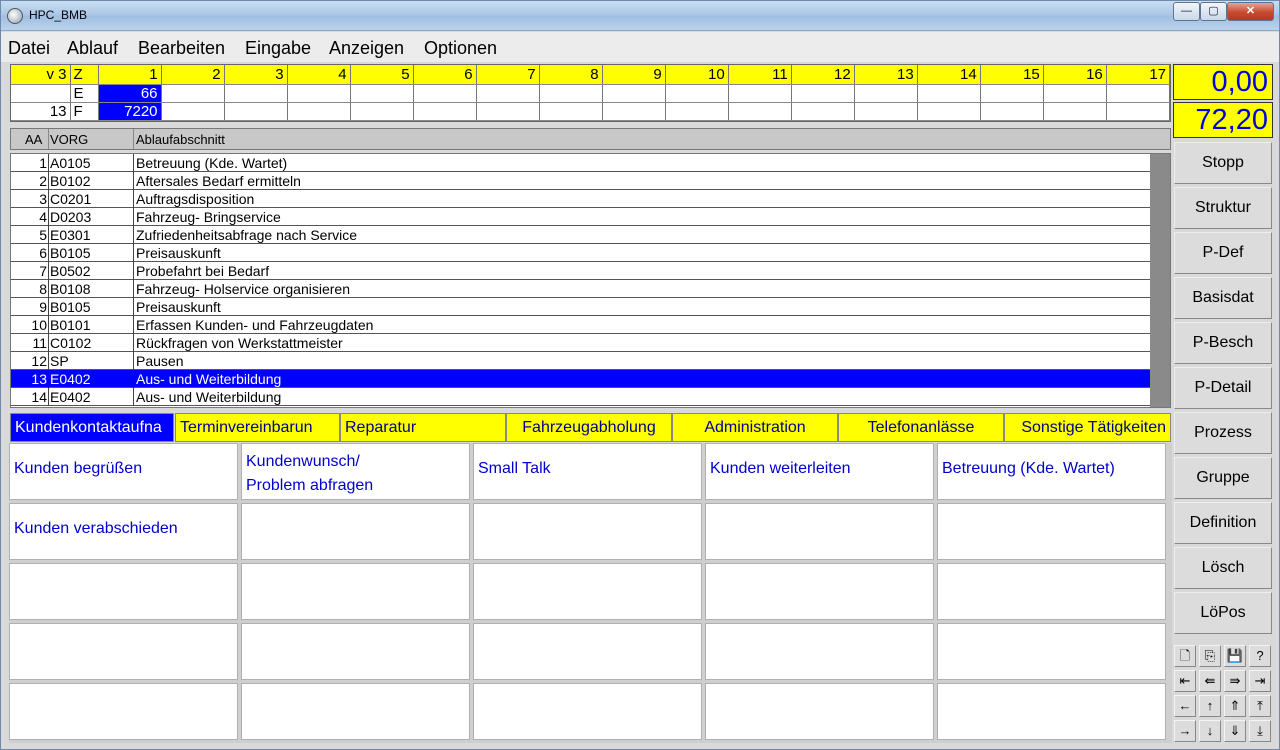 Image resolution: width=1280 pixels, height=750 pixels. Describe the element at coordinates (819, 471) in the screenshot. I see `activity-cell: Kunden weiterleiten` at that location.